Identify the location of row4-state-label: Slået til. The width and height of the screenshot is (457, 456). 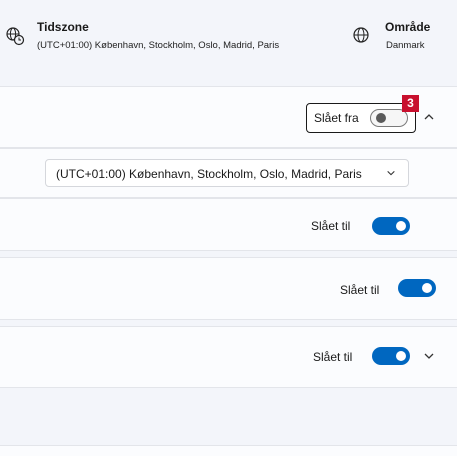
(333, 357).